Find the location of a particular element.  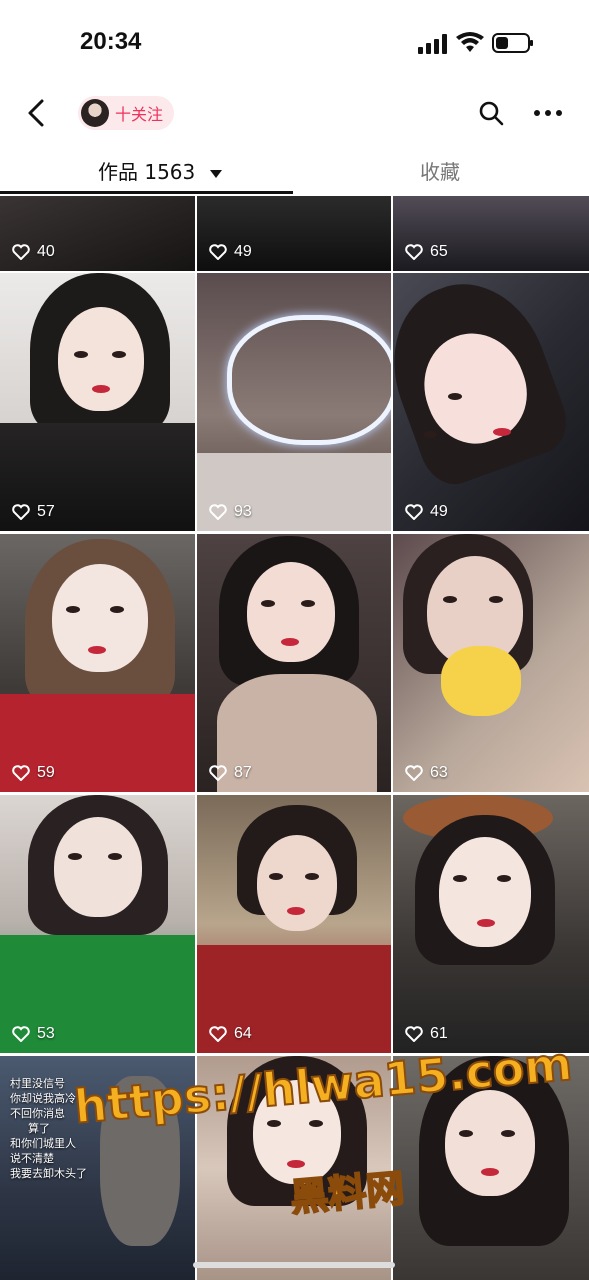

caption-line: 和你们城里人 is located at coordinates (43, 1143).